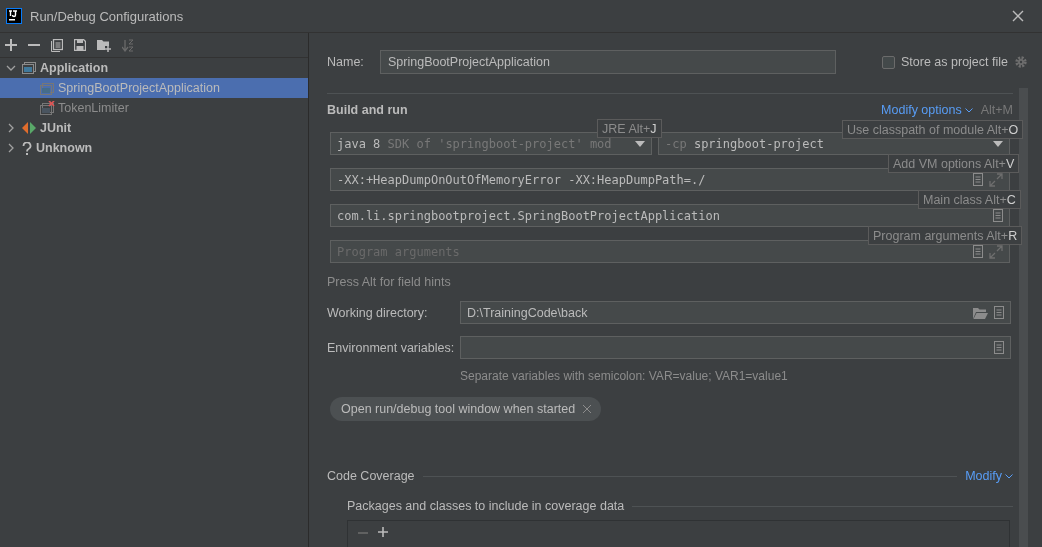 The width and height of the screenshot is (1042, 547). Describe the element at coordinates (378, 312) in the screenshot. I see `field-label: Working directory:` at that location.